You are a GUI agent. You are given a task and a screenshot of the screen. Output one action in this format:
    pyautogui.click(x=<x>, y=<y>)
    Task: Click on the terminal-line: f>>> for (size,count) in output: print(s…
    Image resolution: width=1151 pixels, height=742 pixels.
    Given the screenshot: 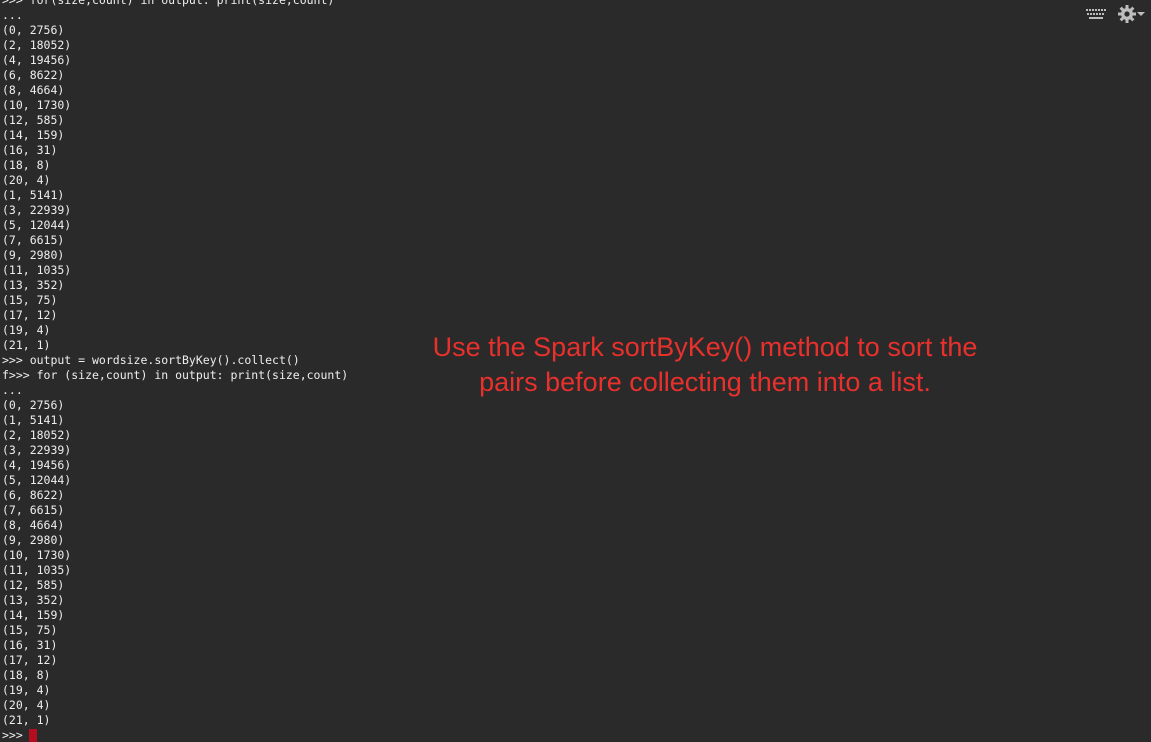 What is the action you would take?
    pyautogui.click(x=175, y=375)
    